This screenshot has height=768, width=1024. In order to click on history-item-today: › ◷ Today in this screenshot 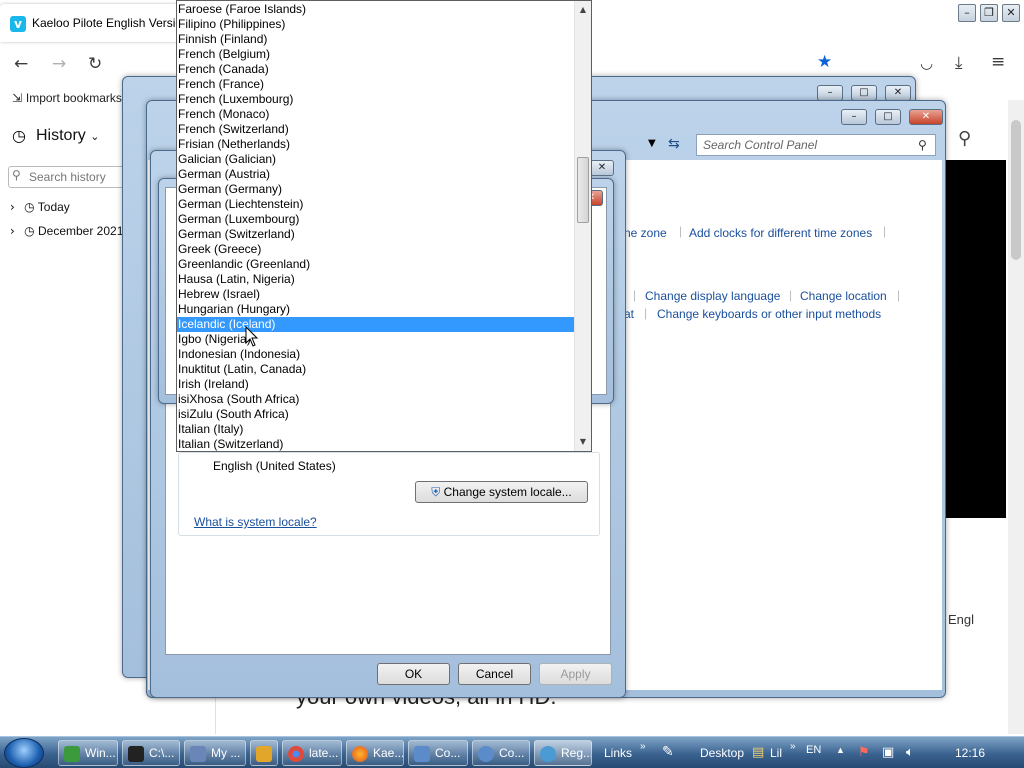, I will do `click(40, 207)`.